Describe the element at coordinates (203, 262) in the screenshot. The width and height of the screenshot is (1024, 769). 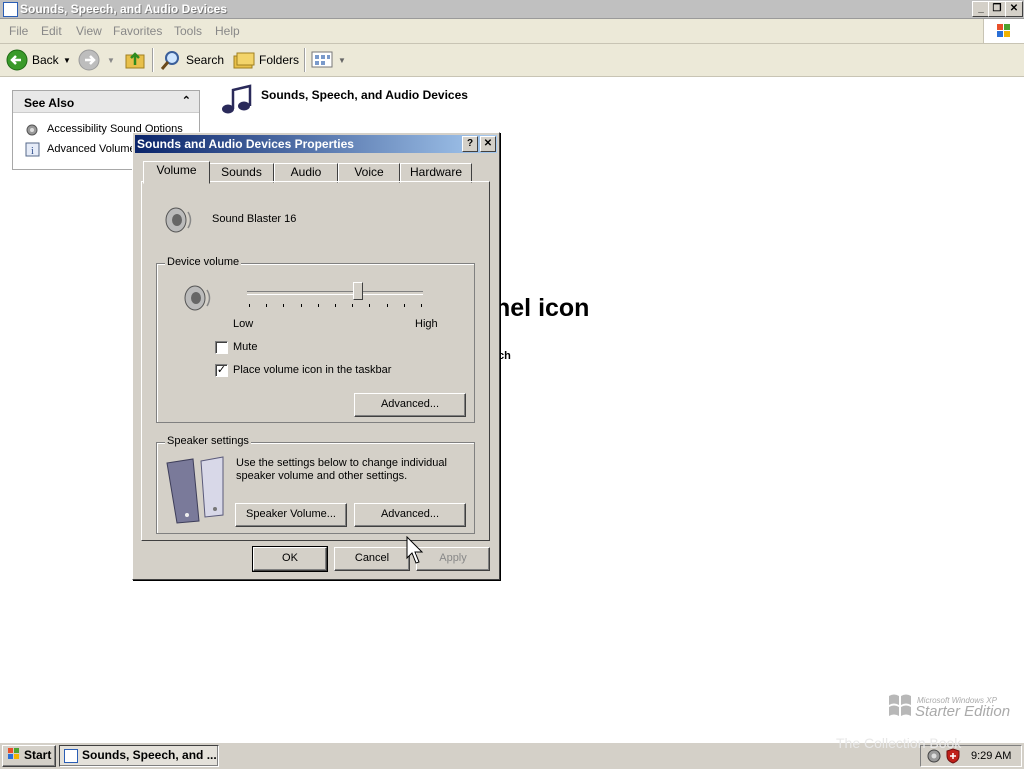
I see `device-volume-legend: Device volume` at that location.